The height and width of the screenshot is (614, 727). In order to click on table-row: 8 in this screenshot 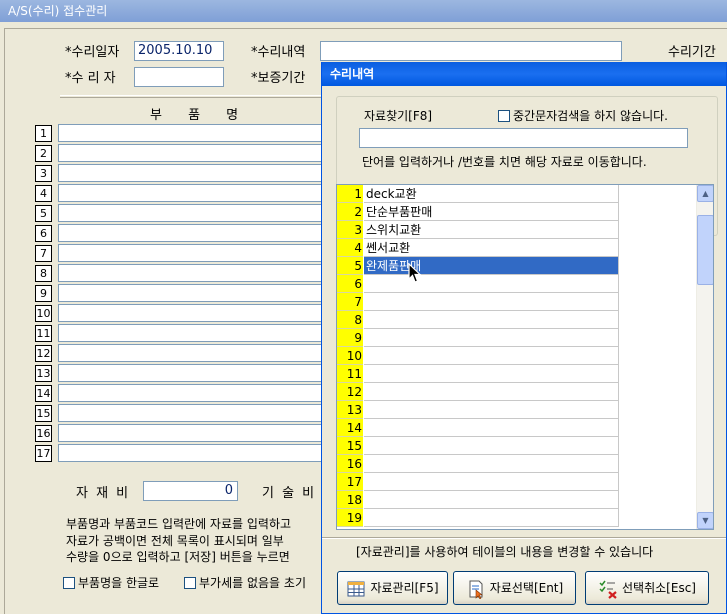, I will do `click(478, 320)`.